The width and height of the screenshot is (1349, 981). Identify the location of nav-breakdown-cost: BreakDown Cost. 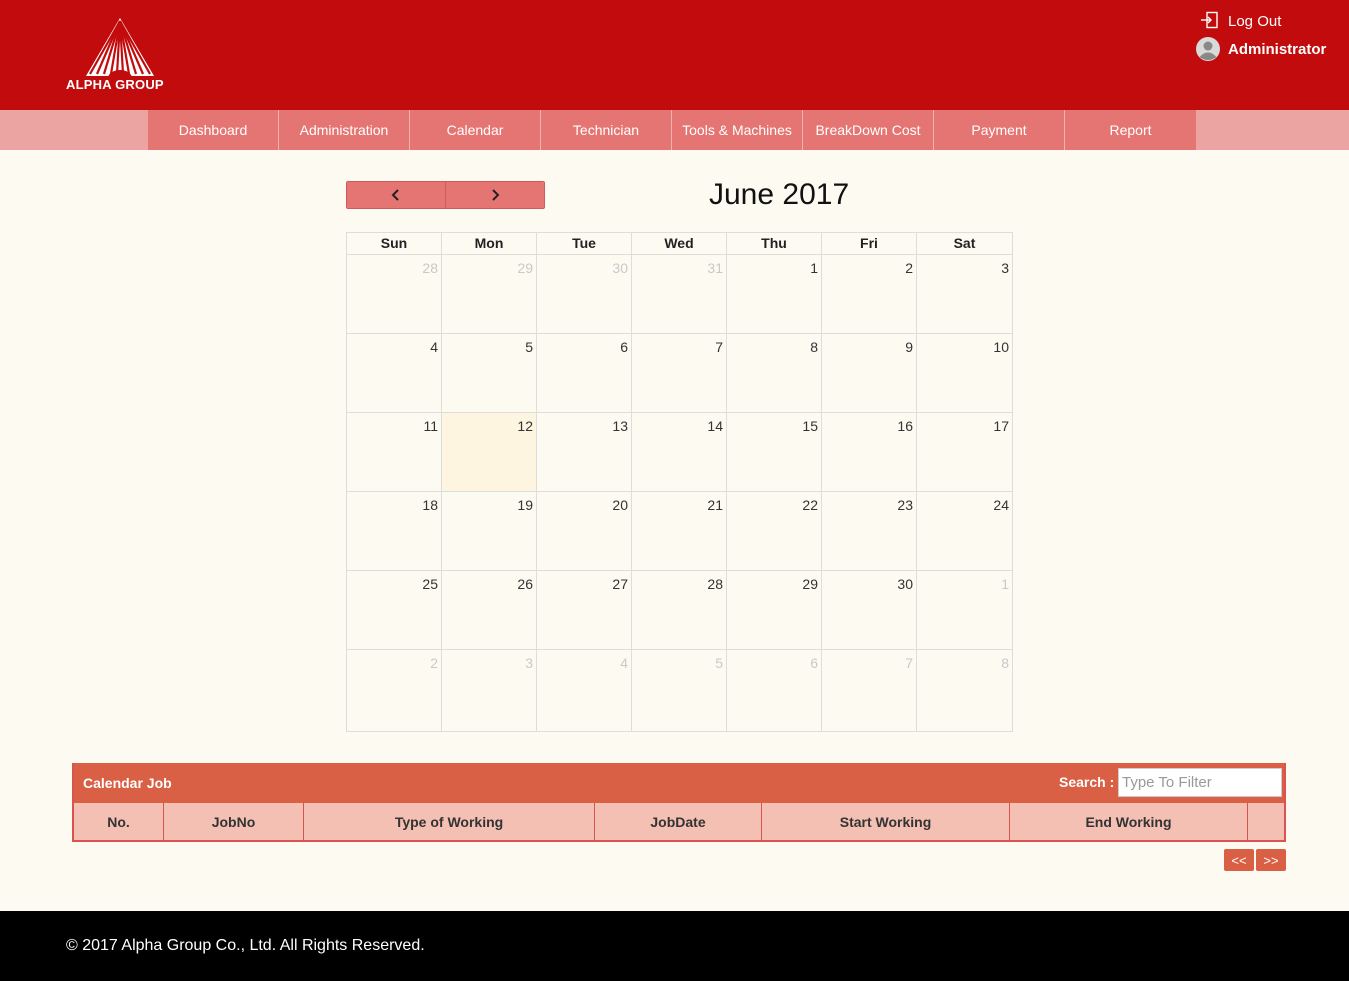
(868, 130).